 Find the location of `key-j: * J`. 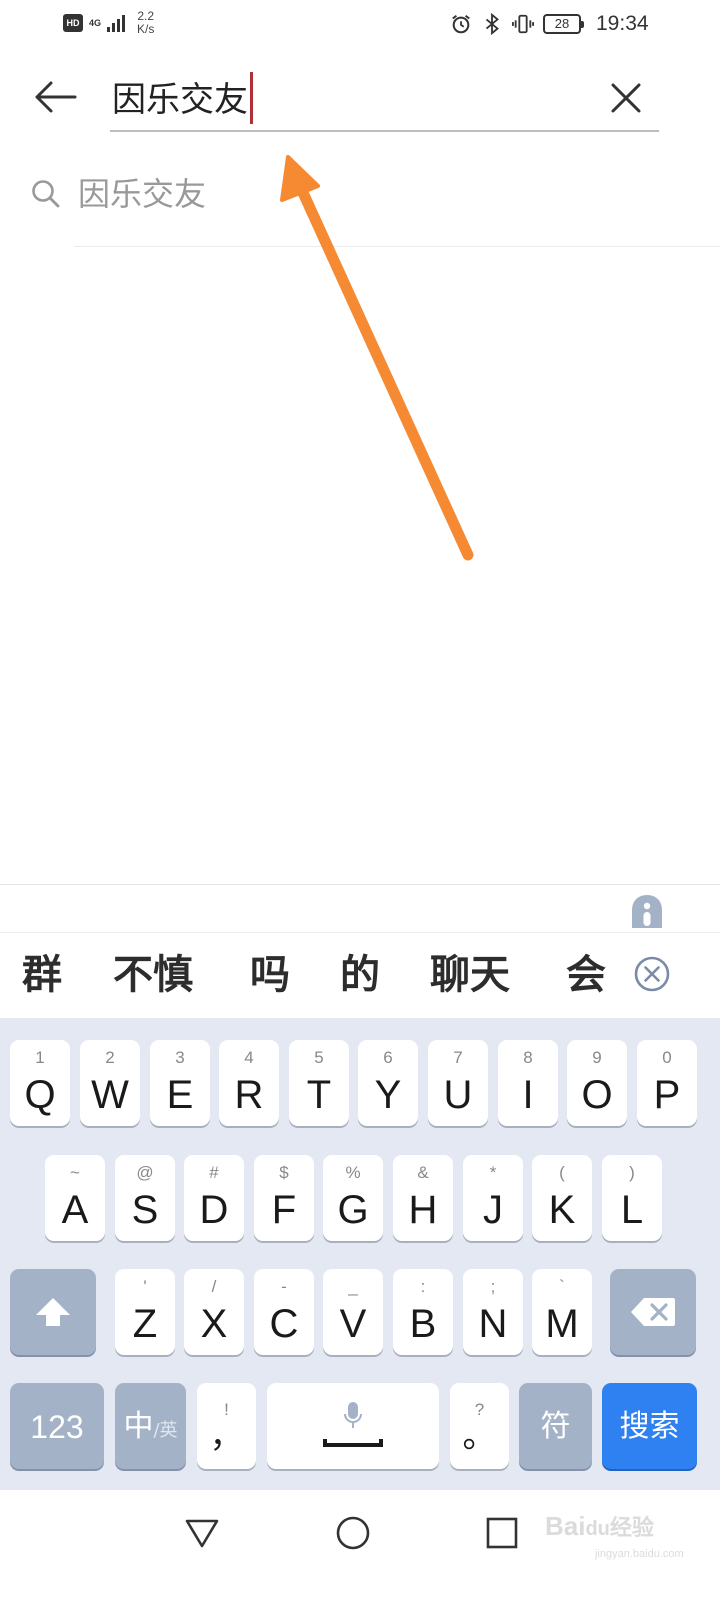

key-j: * J is located at coordinates (493, 1198).